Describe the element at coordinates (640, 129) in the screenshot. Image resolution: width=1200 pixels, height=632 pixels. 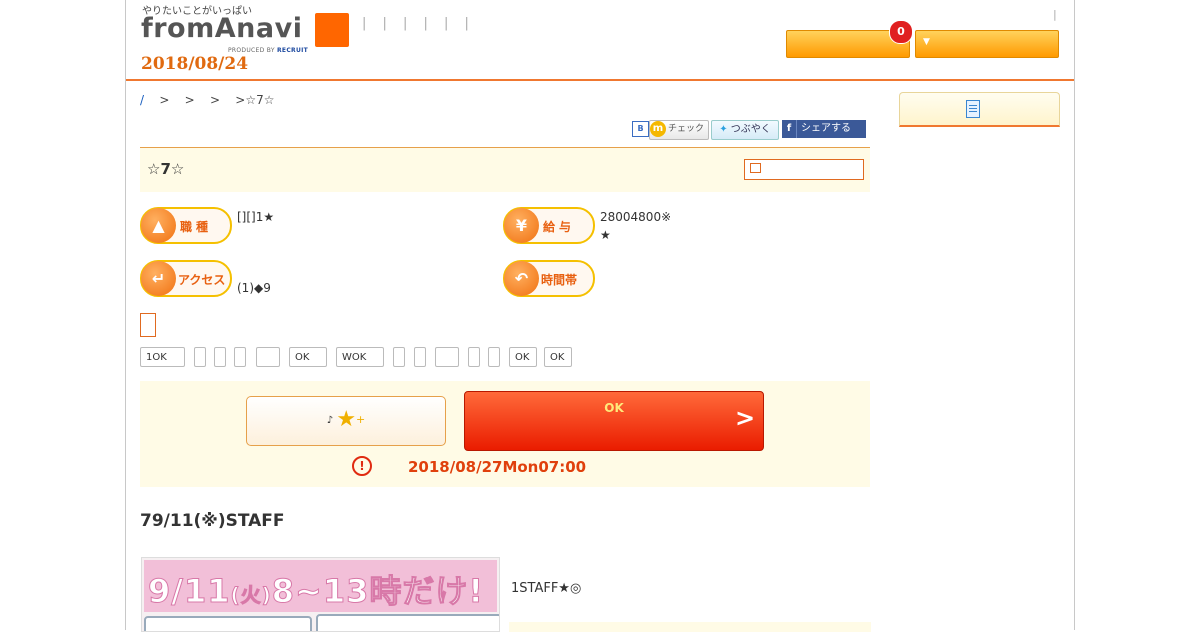
I see `hatena-bookmark-button: B` at that location.